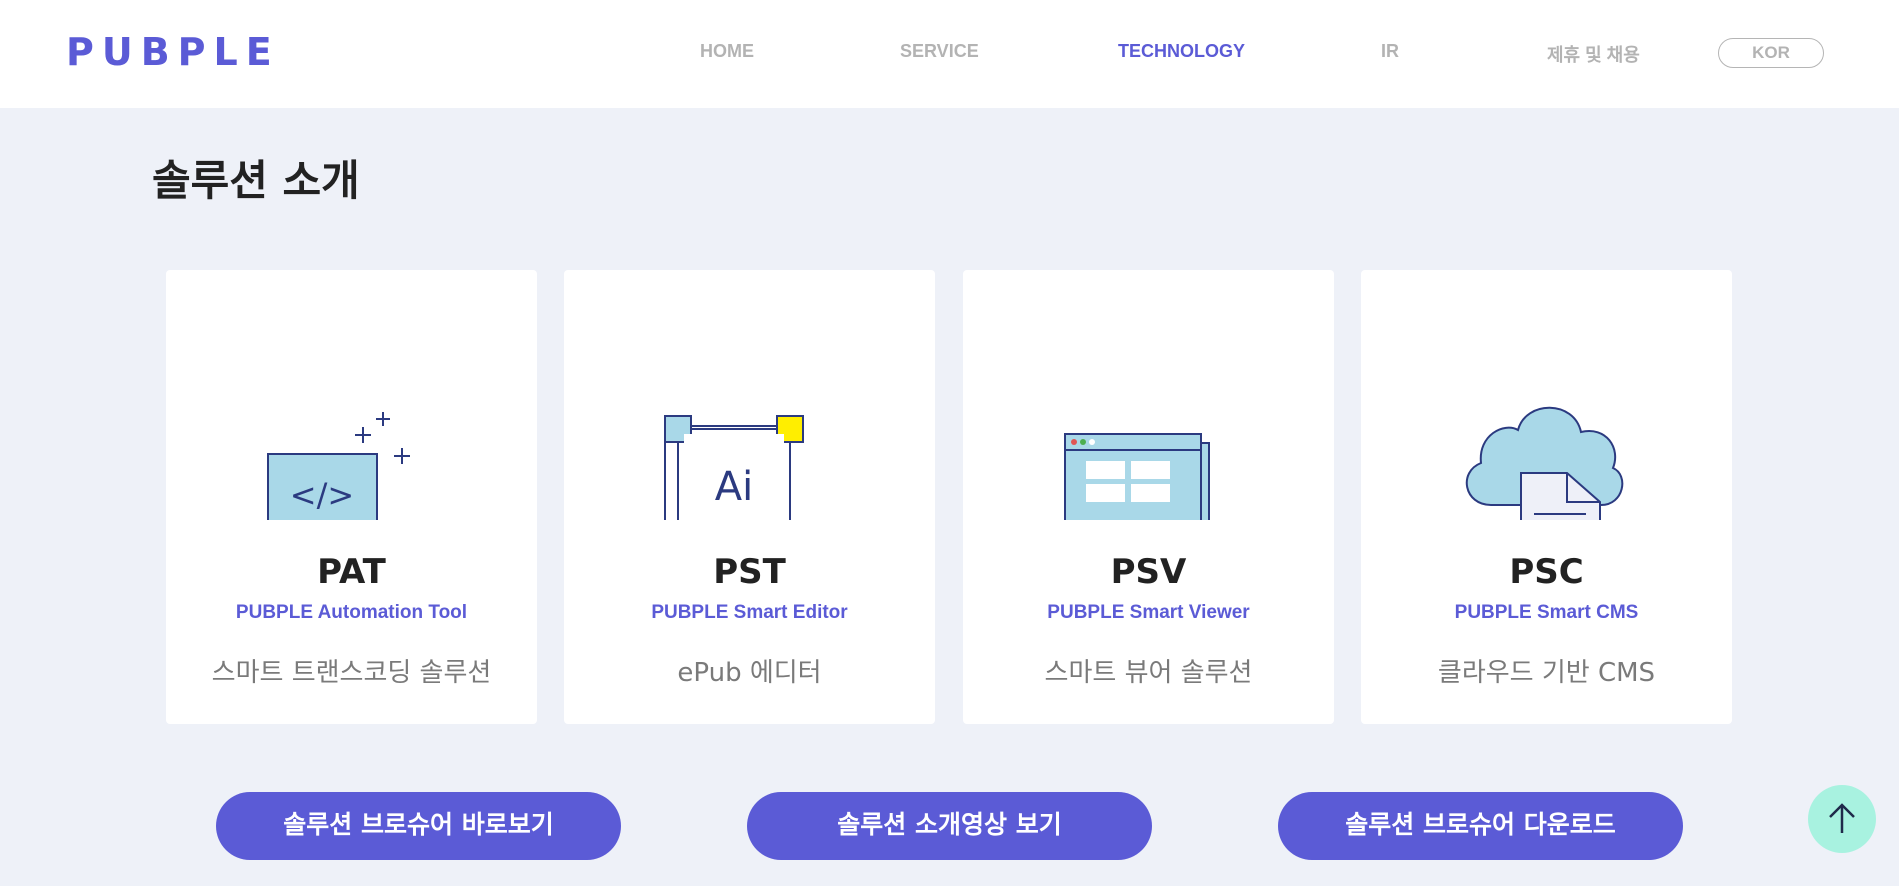 This screenshot has height=886, width=1899. Describe the element at coordinates (1593, 54) in the screenshot. I see `nav-partnership-recruit: 제휴 및 채용` at that location.